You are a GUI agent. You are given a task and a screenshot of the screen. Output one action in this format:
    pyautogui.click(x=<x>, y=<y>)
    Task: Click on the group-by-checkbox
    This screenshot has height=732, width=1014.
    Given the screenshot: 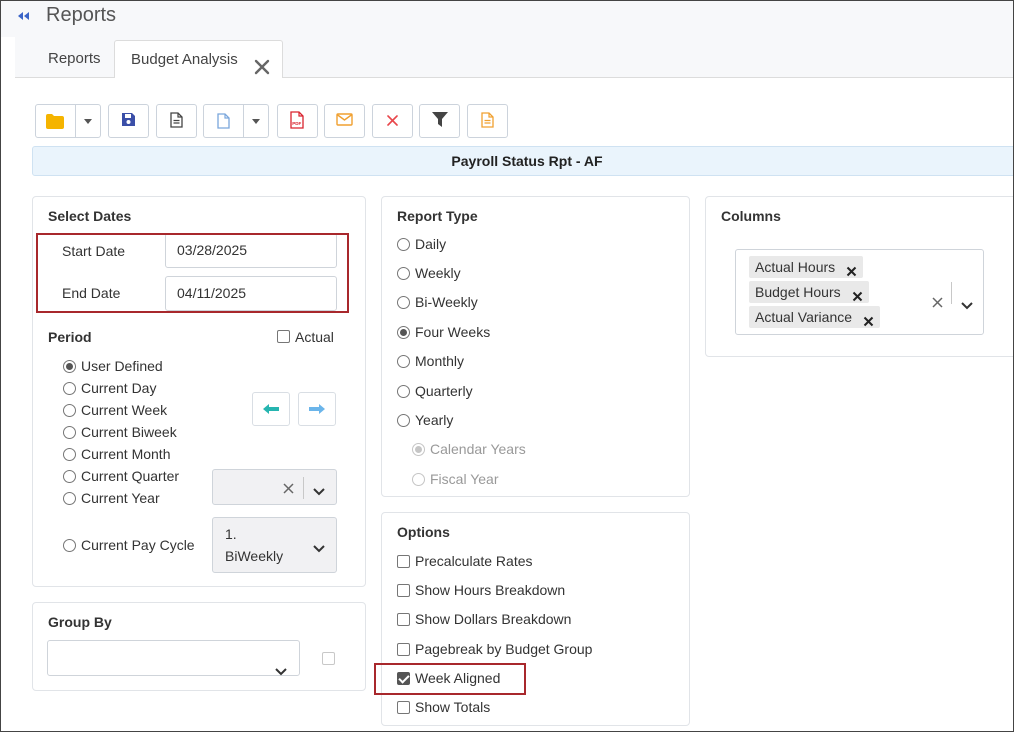 What is the action you would take?
    pyautogui.click(x=328, y=658)
    